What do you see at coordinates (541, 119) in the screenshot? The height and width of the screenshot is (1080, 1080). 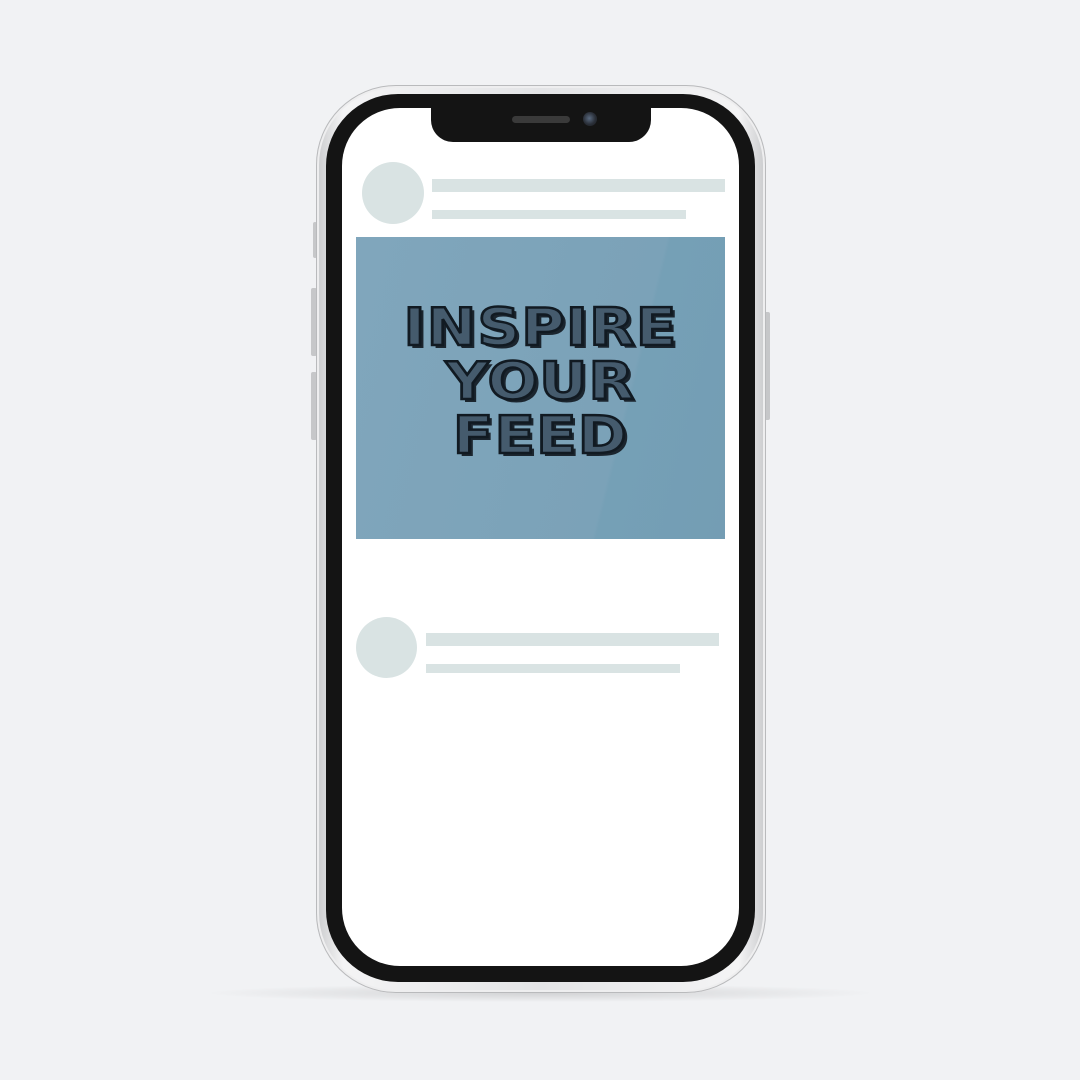 I see `speaker-icon` at bounding box center [541, 119].